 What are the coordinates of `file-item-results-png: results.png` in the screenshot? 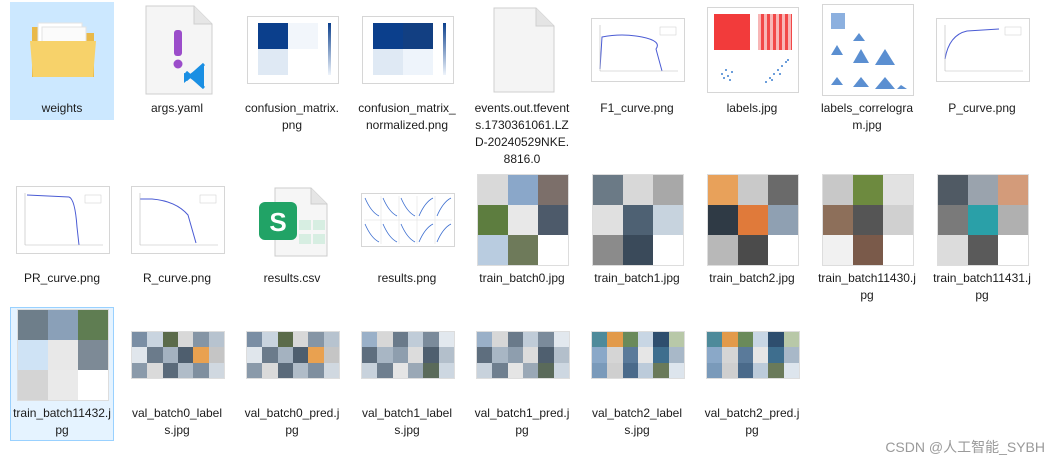 It's located at (407, 231).